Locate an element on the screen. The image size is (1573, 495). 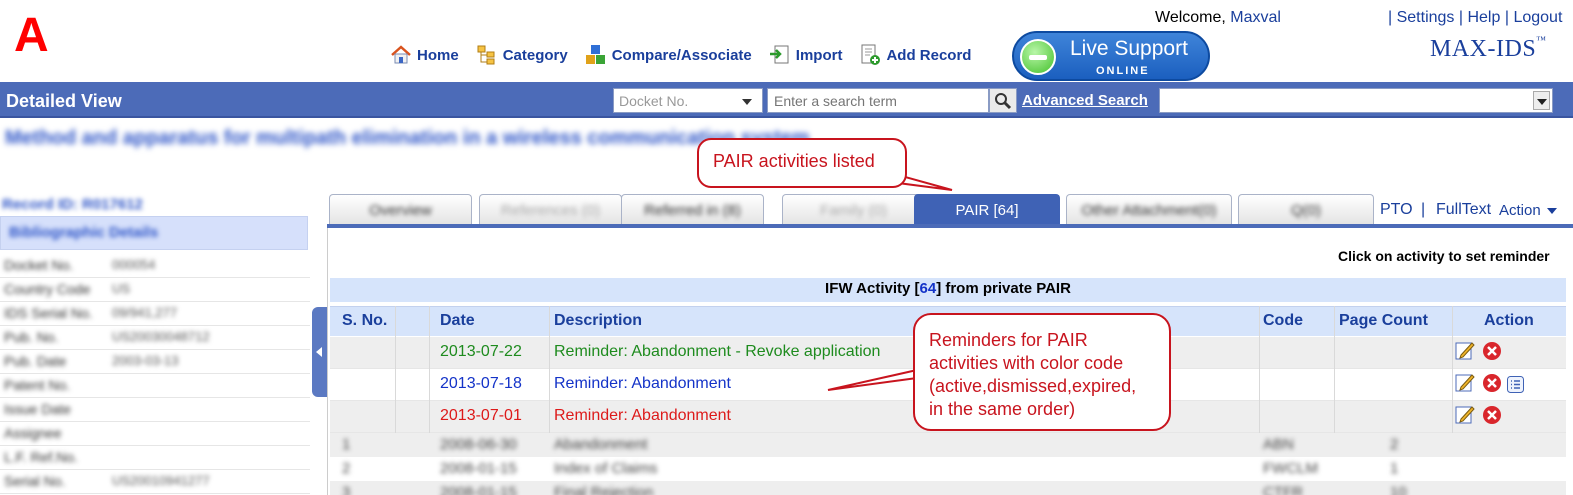
tab-q: Q(0) is located at coordinates (1306, 209).